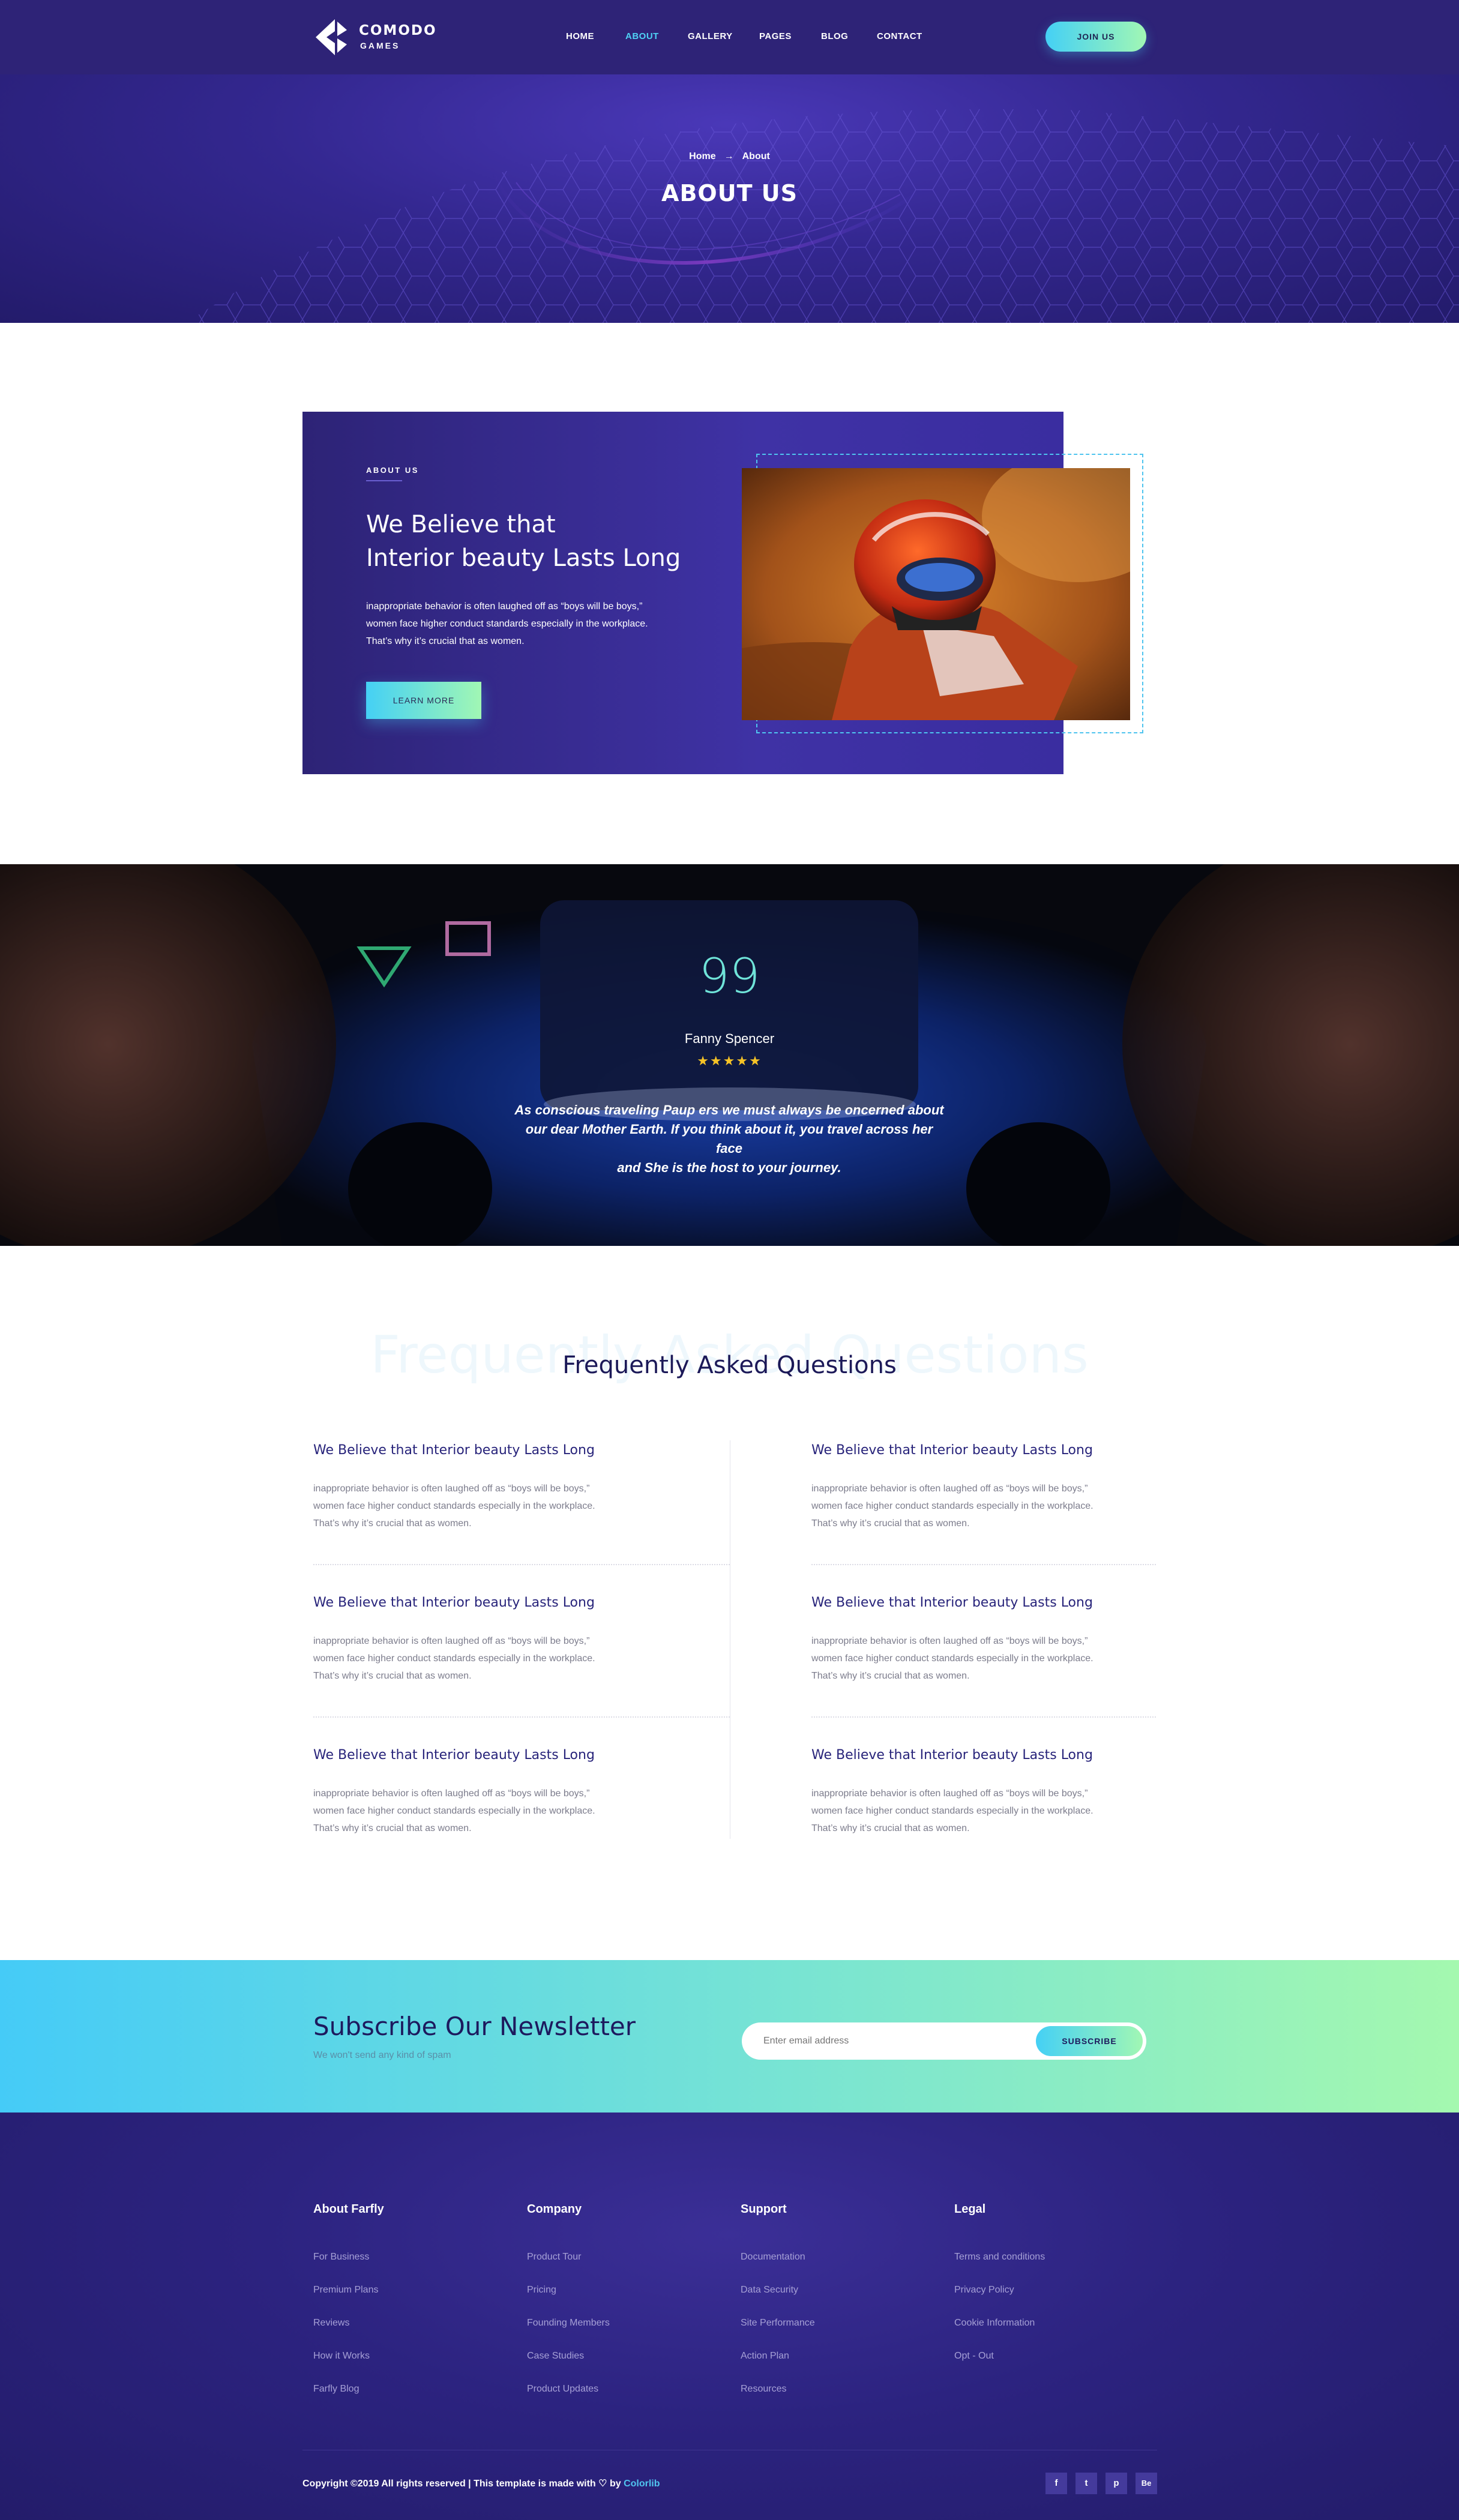 The image size is (1459, 2520). I want to click on about-text-line: That’s why it’s crucial that as women., so click(445, 641).